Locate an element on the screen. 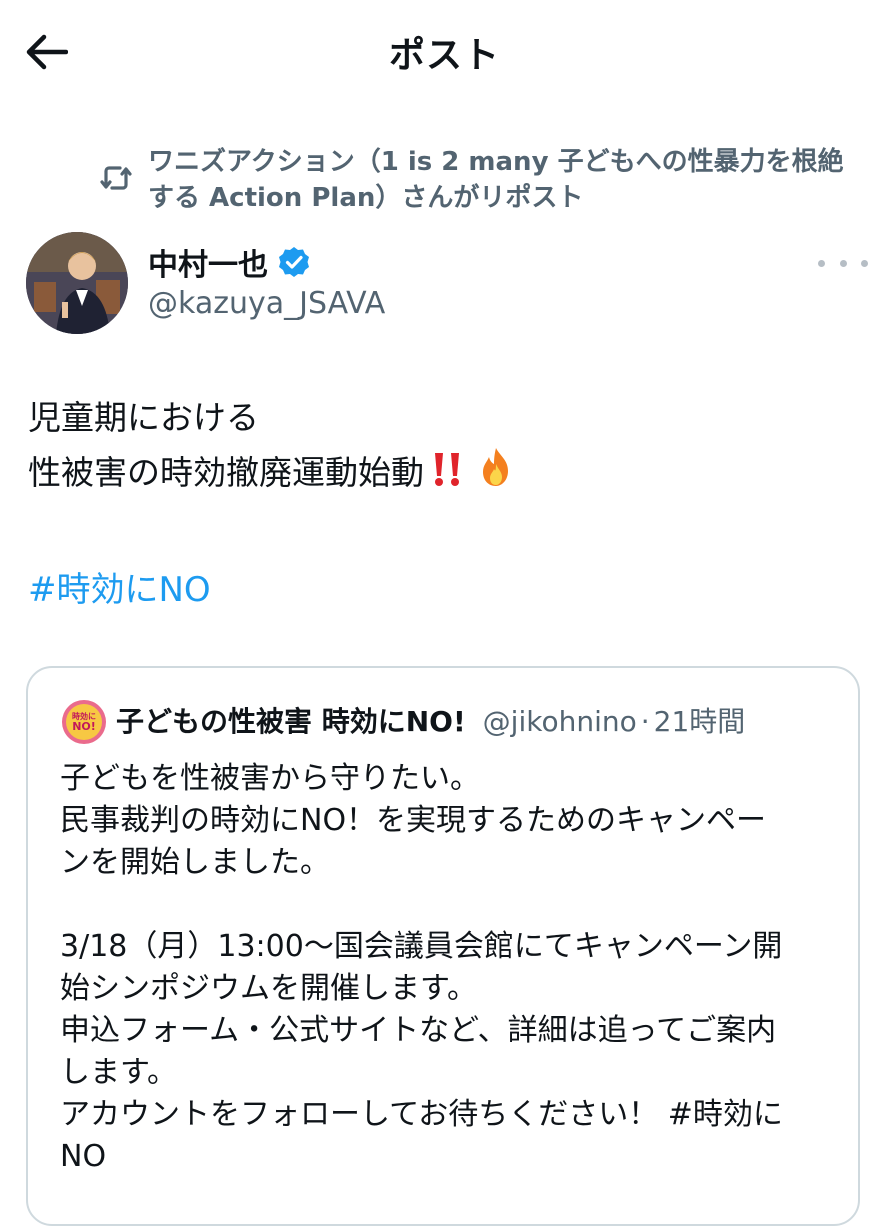 The height and width of the screenshot is (1226, 889). quote-avatar-logo: 時効に NO! is located at coordinates (84, 722).